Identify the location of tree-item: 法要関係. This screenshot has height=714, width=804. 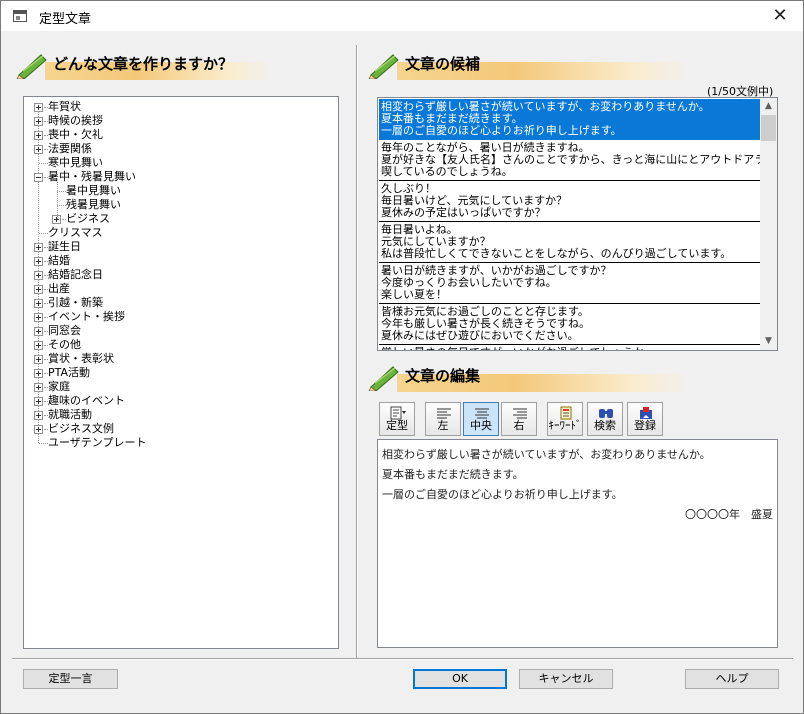
(180, 149).